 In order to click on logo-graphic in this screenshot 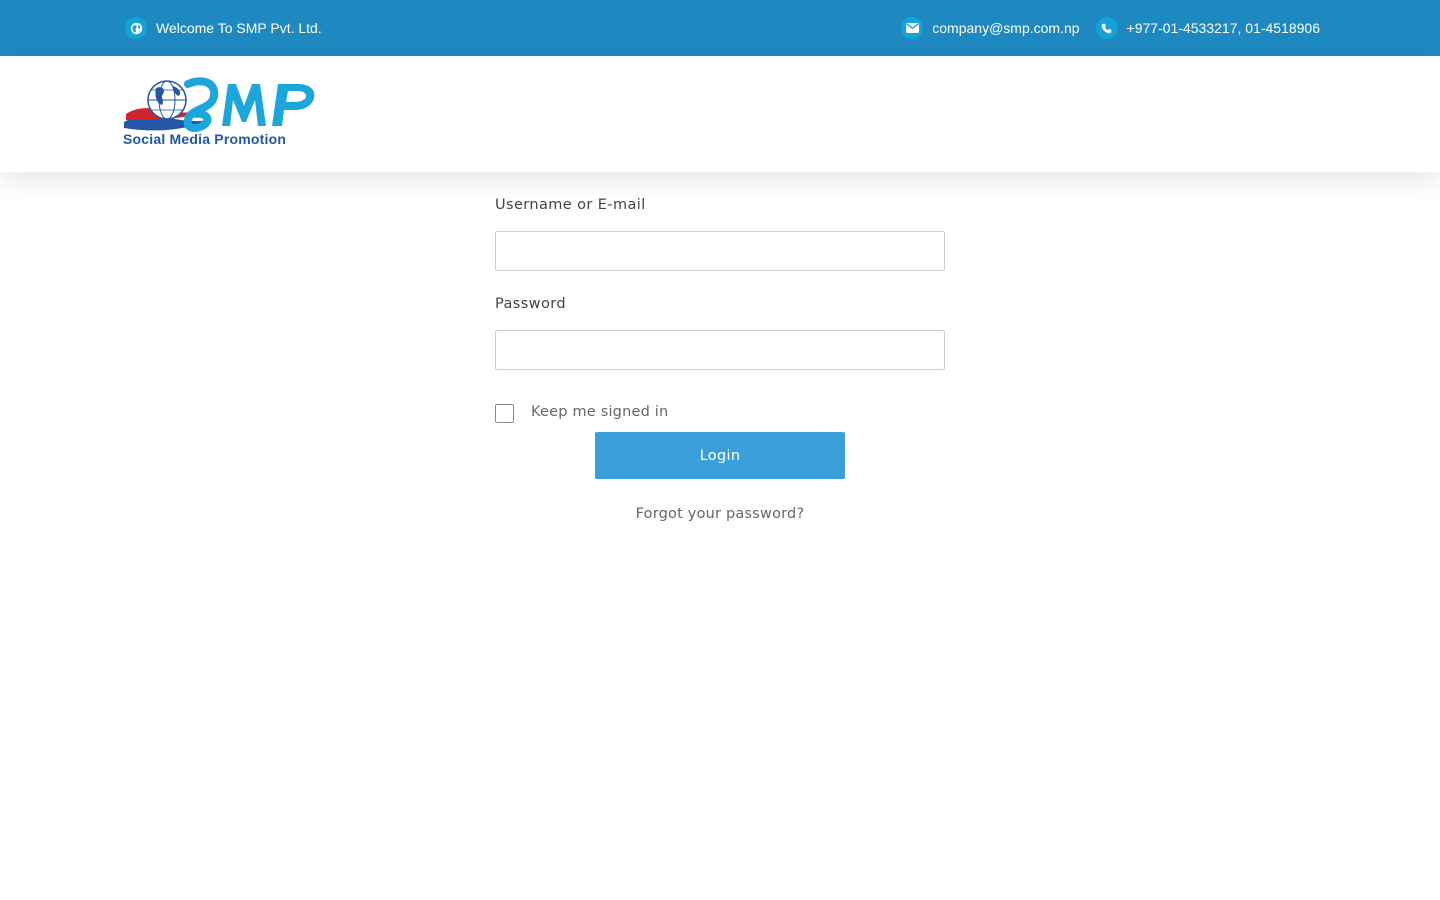, I will do `click(219, 104)`.